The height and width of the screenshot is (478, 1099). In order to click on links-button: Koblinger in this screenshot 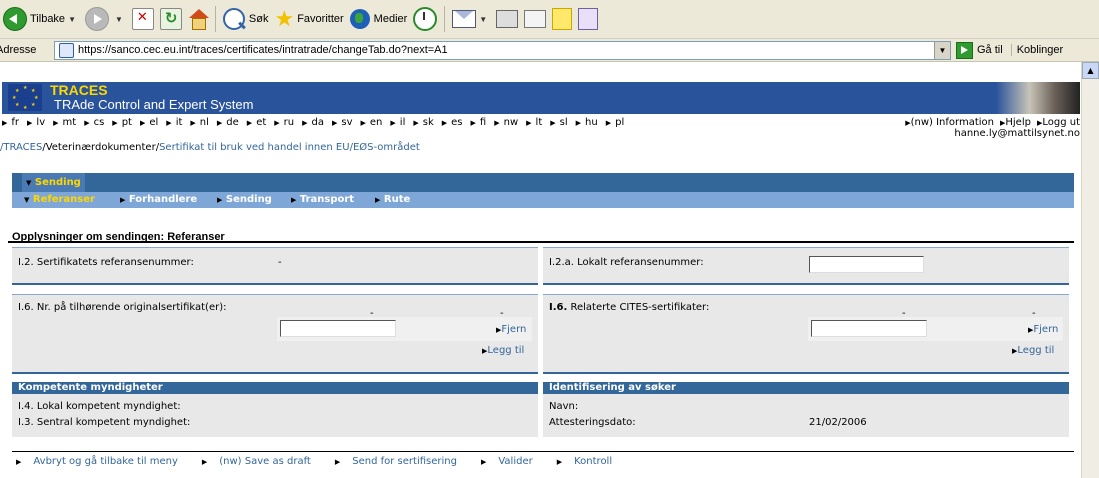, I will do `click(1036, 50)`.